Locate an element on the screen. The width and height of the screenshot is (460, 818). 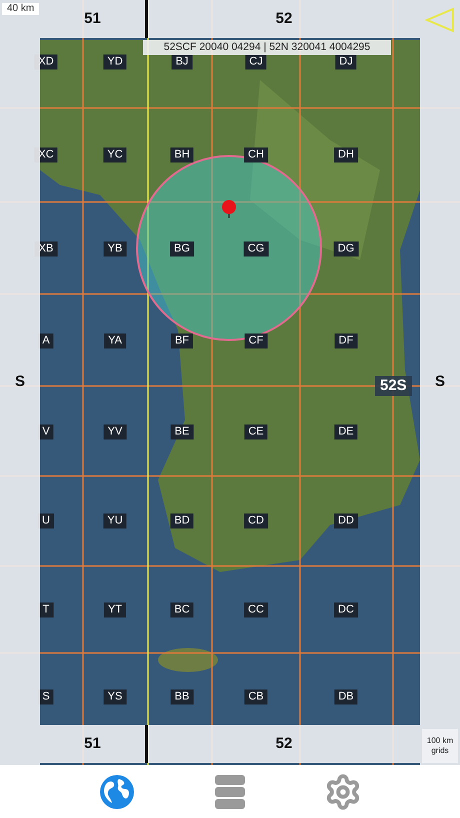
grid-square-label: DJ is located at coordinates (346, 62).